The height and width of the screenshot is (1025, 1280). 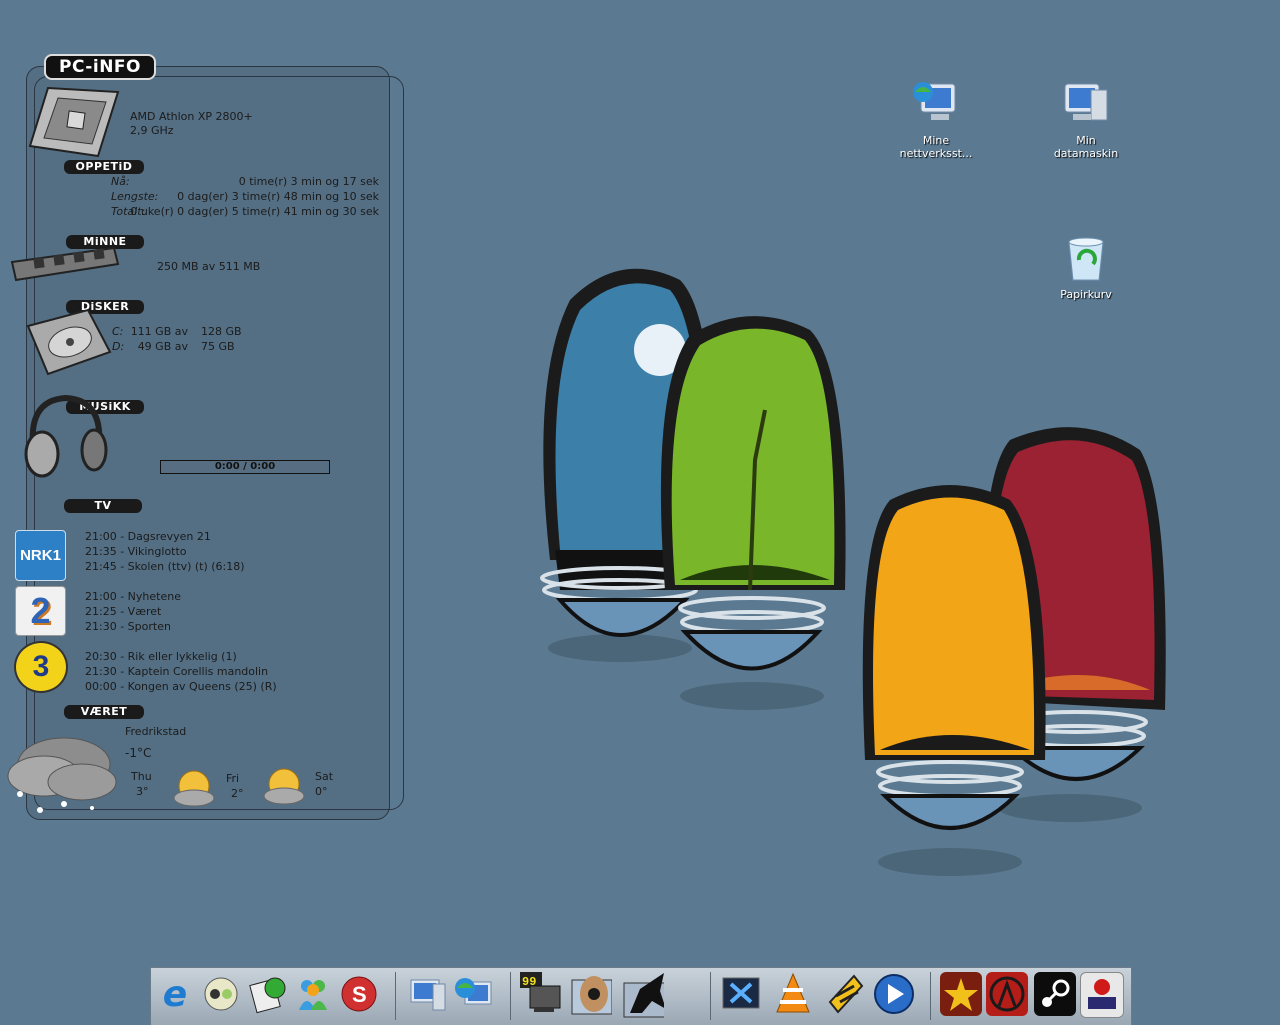 I want to click on tv3-logo-text: 3, so click(x=41, y=666).